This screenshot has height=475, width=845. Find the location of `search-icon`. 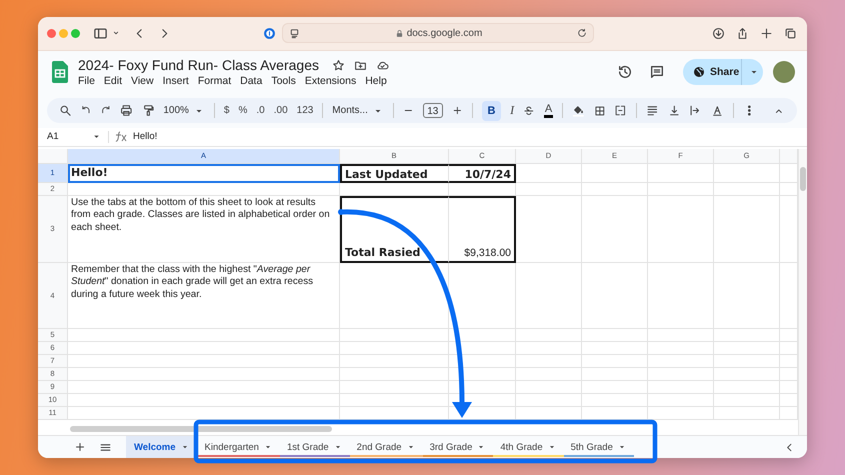

search-icon is located at coordinates (65, 111).